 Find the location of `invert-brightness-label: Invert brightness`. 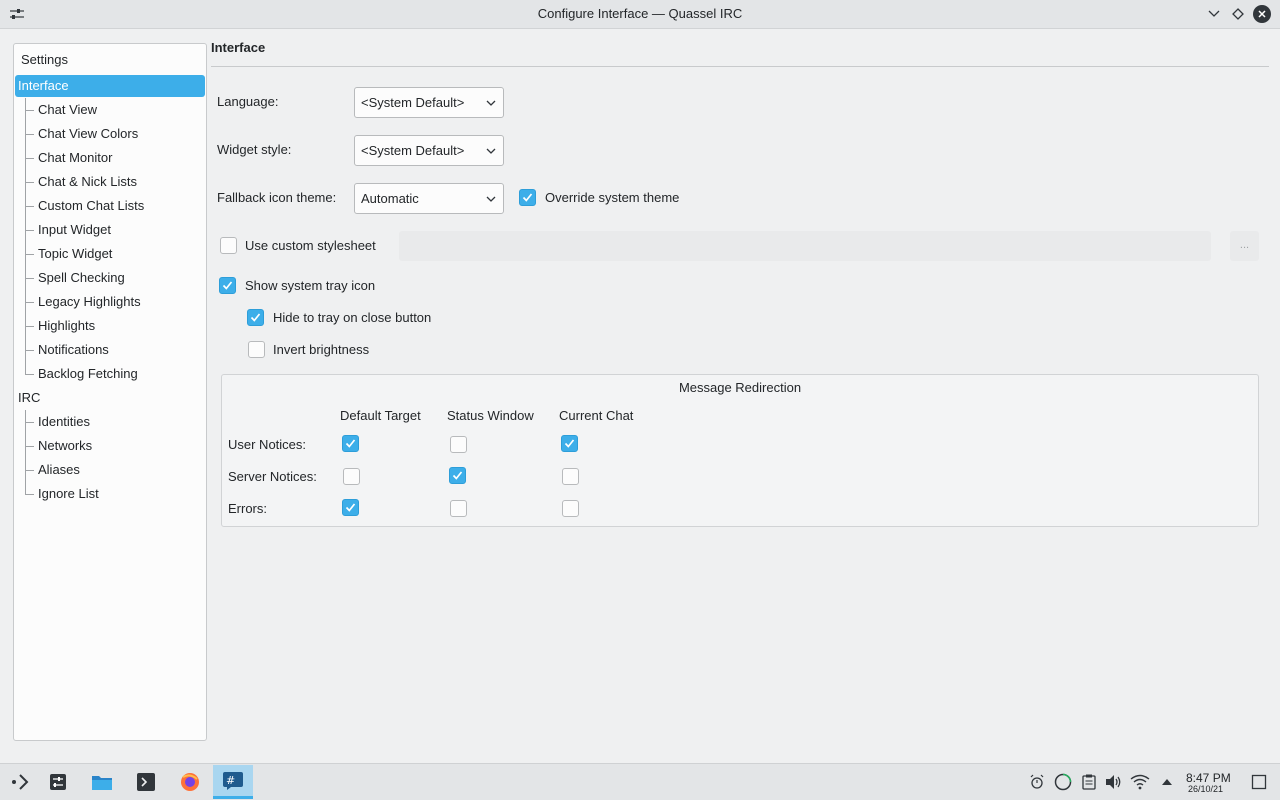

invert-brightness-label: Invert brightness is located at coordinates (321, 349).